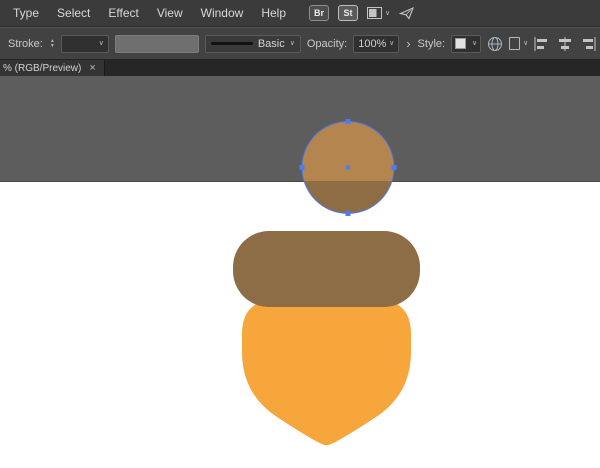 This screenshot has width=600, height=468. I want to click on align-right-icon, so click(588, 43).